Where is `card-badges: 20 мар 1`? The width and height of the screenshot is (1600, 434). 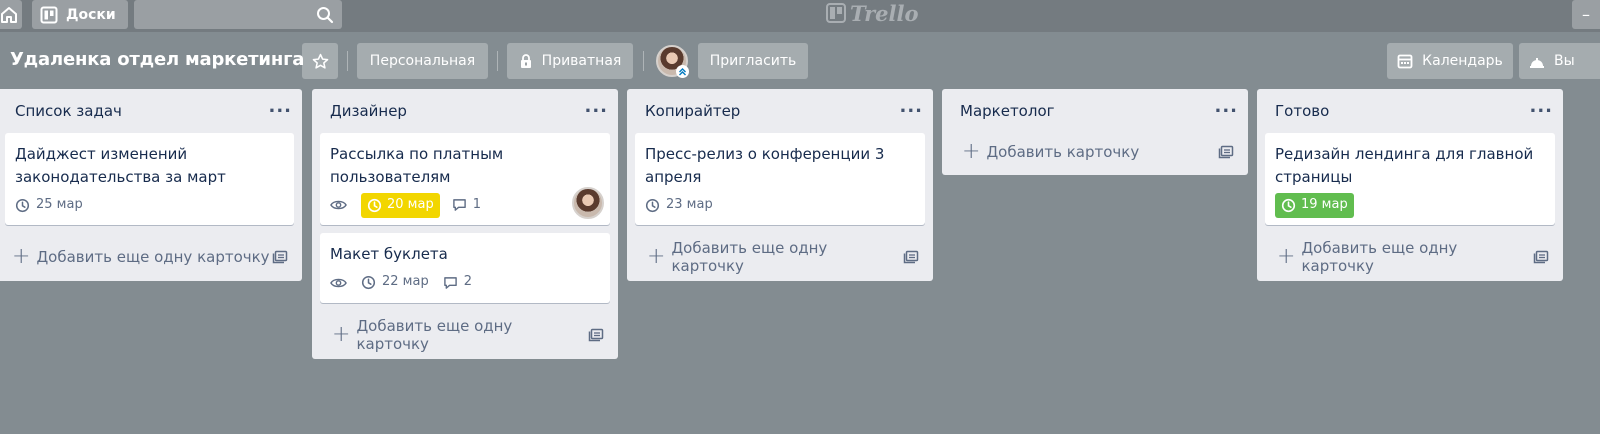 card-badges: 20 мар 1 is located at coordinates (465, 205).